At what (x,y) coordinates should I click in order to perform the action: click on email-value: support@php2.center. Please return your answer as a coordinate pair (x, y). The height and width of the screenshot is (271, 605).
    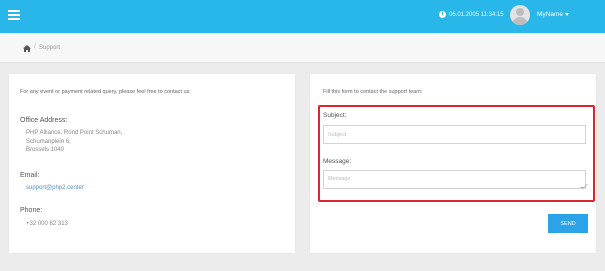
    Looking at the image, I should click on (55, 188).